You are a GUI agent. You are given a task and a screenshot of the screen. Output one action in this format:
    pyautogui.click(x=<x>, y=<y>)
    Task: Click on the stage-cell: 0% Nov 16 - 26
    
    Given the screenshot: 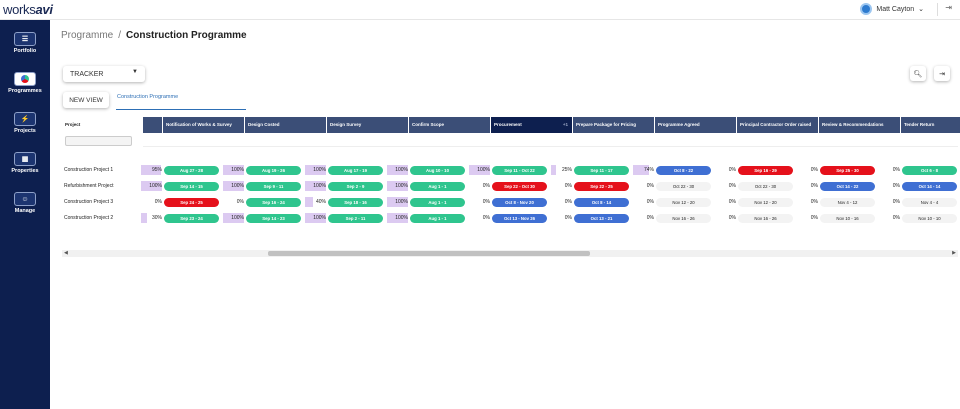 What is the action you would take?
    pyautogui.click(x=756, y=218)
    